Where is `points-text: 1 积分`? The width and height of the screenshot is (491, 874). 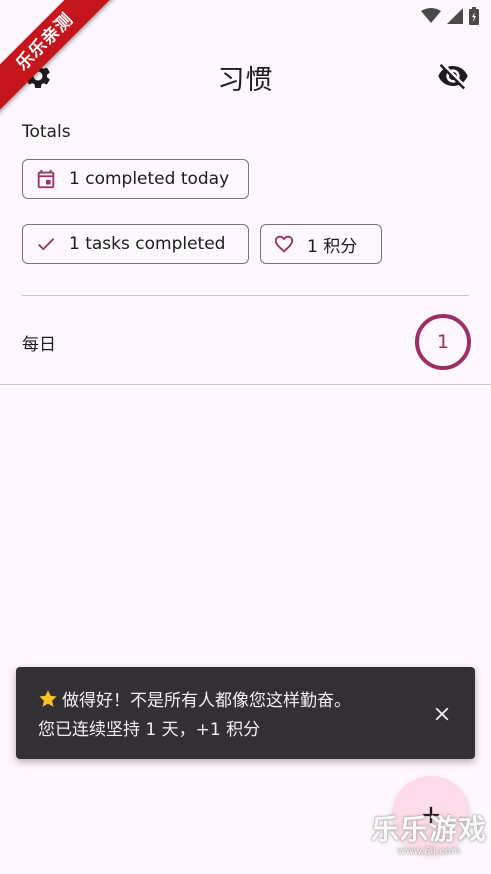
points-text: 1 积分 is located at coordinates (332, 246).